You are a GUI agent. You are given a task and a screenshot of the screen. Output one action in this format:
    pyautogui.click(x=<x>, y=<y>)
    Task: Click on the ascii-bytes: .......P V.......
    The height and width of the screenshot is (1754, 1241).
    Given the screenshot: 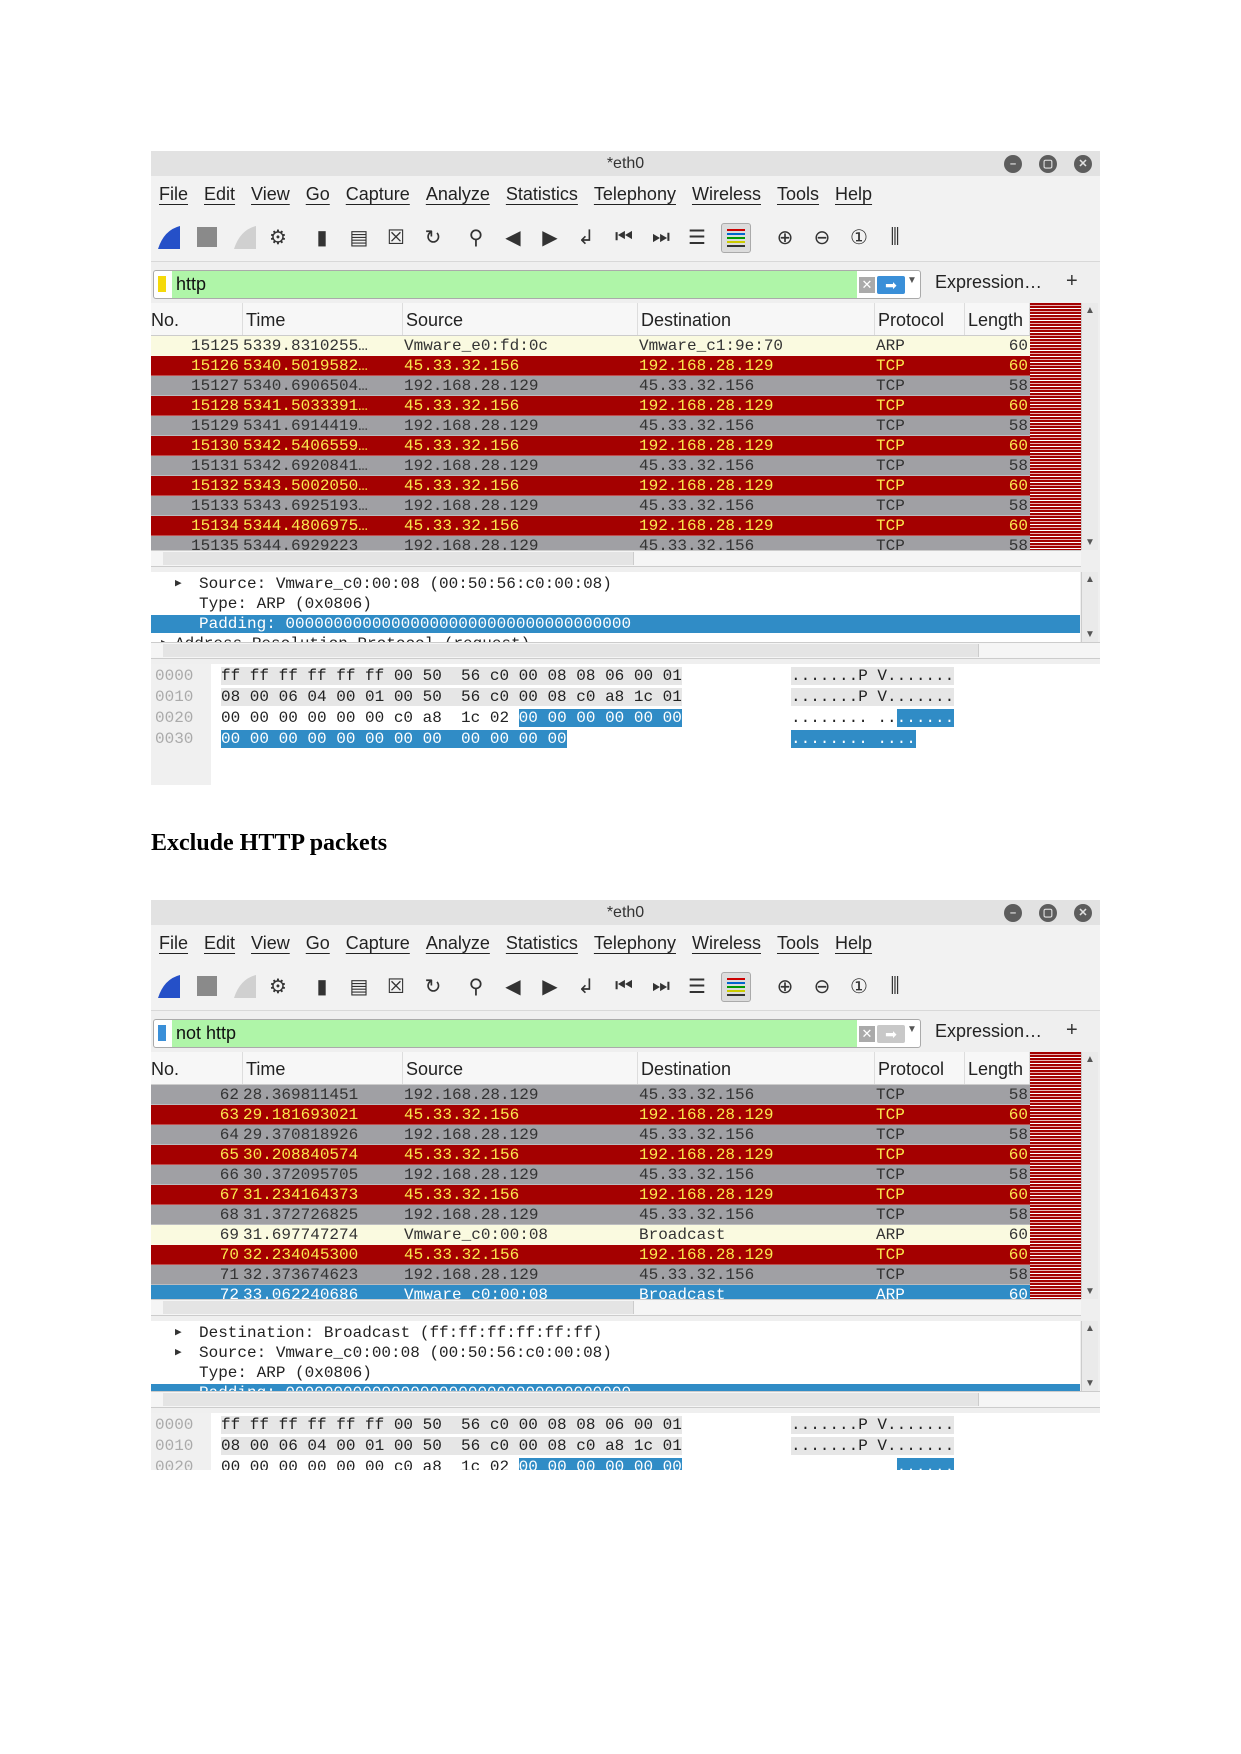 What is the action you would take?
    pyautogui.click(x=873, y=1446)
    